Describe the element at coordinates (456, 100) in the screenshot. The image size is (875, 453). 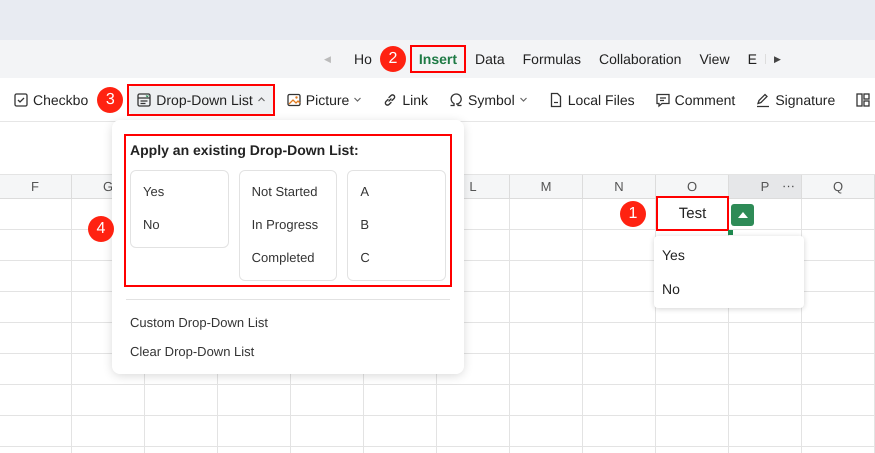
I see `symbol-icon` at that location.